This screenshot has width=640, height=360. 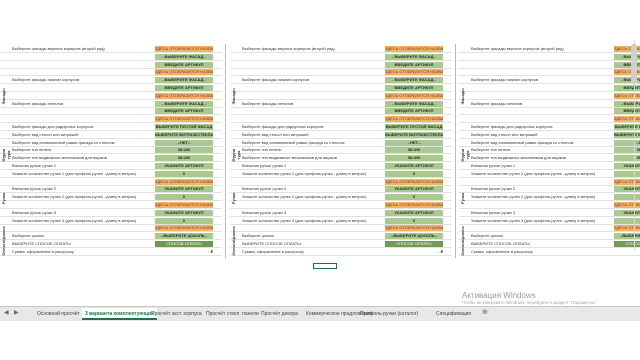 What do you see at coordinates (279, 314) in the screenshot?
I see `sheet-tab: Просчёт декора` at bounding box center [279, 314].